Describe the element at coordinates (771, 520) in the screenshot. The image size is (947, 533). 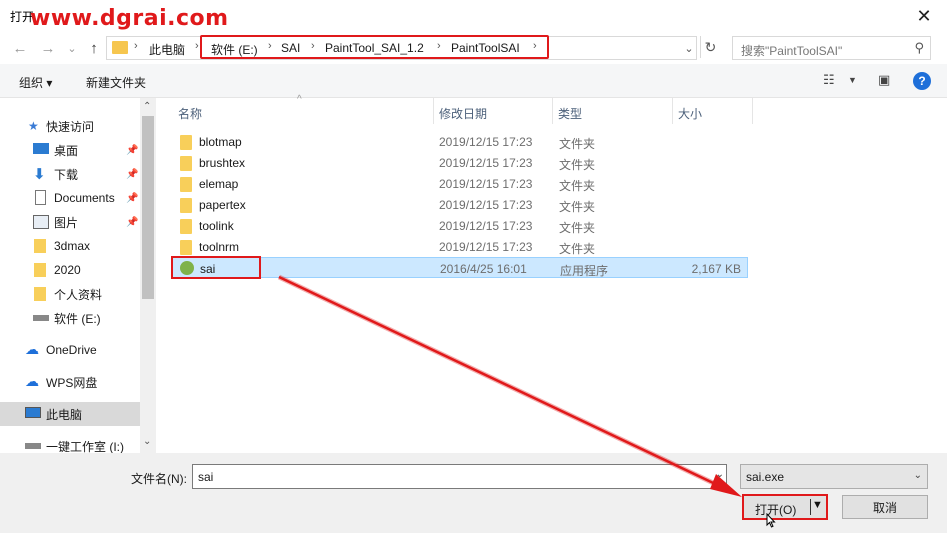
I see `mouse-cursor-icon` at that location.